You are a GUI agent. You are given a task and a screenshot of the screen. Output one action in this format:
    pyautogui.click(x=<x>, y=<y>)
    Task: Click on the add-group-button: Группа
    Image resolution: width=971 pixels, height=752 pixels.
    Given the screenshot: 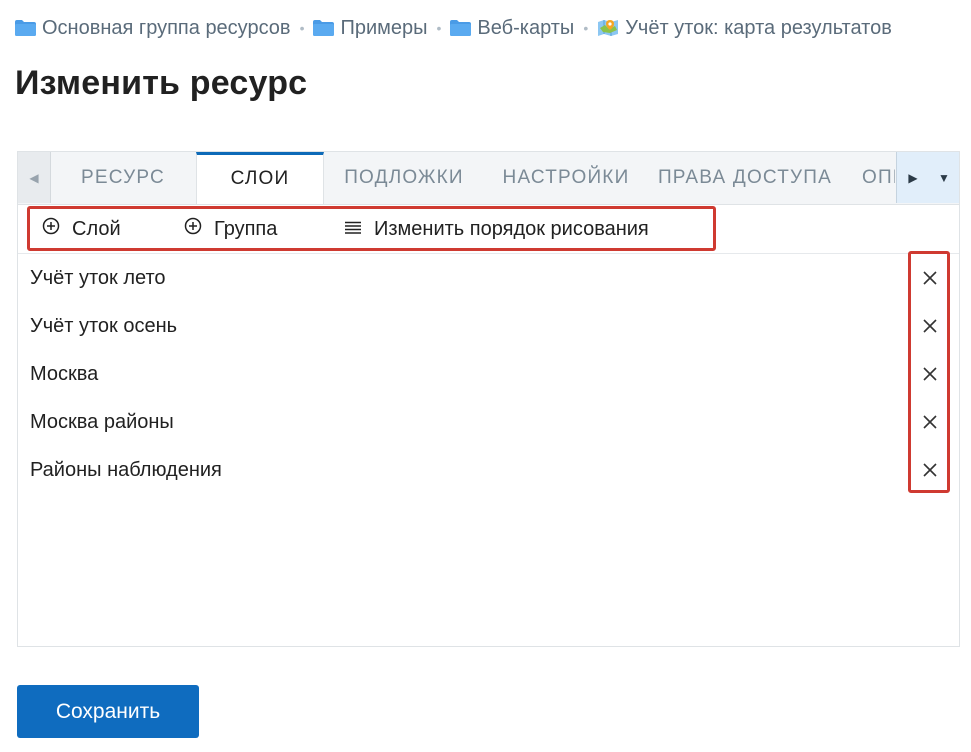 What is the action you would take?
    pyautogui.click(x=230, y=229)
    